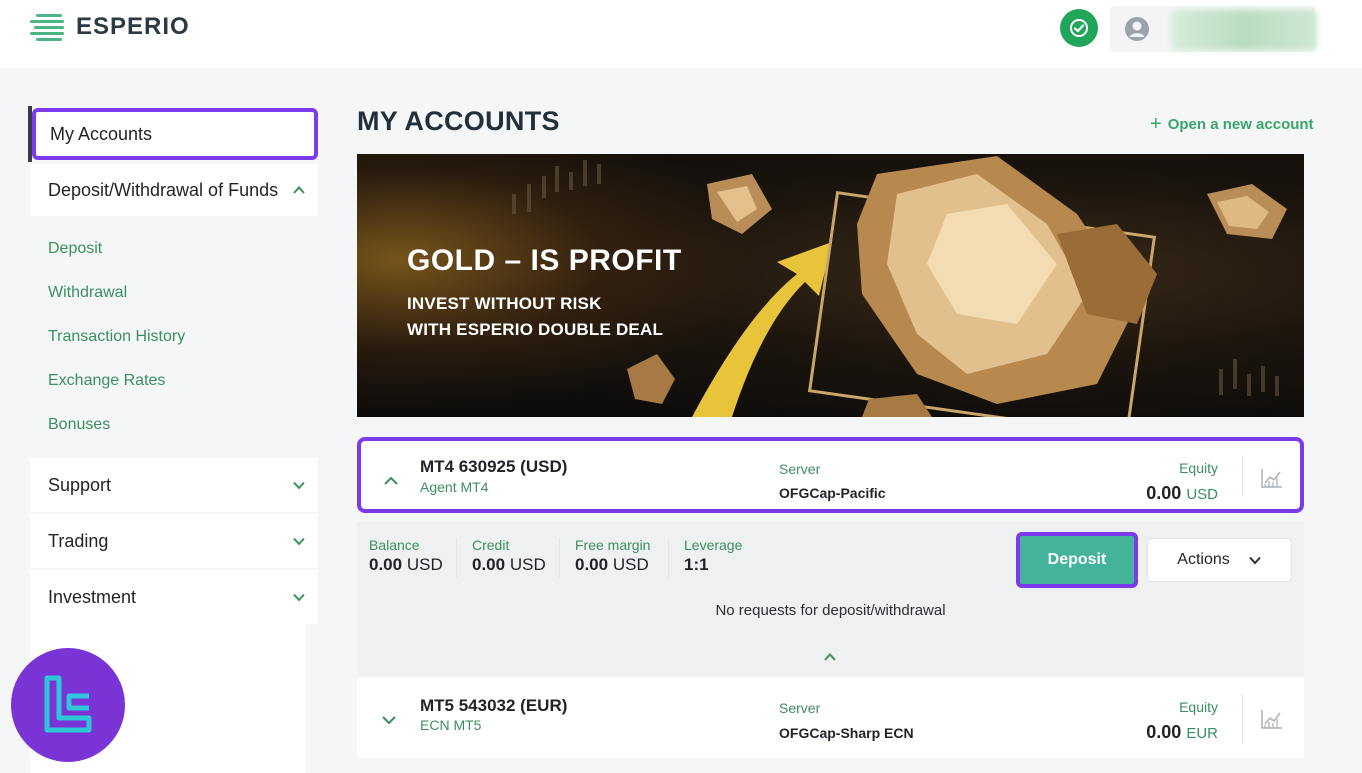  I want to click on banner-title: GOLD – IS PROFIT, so click(544, 260).